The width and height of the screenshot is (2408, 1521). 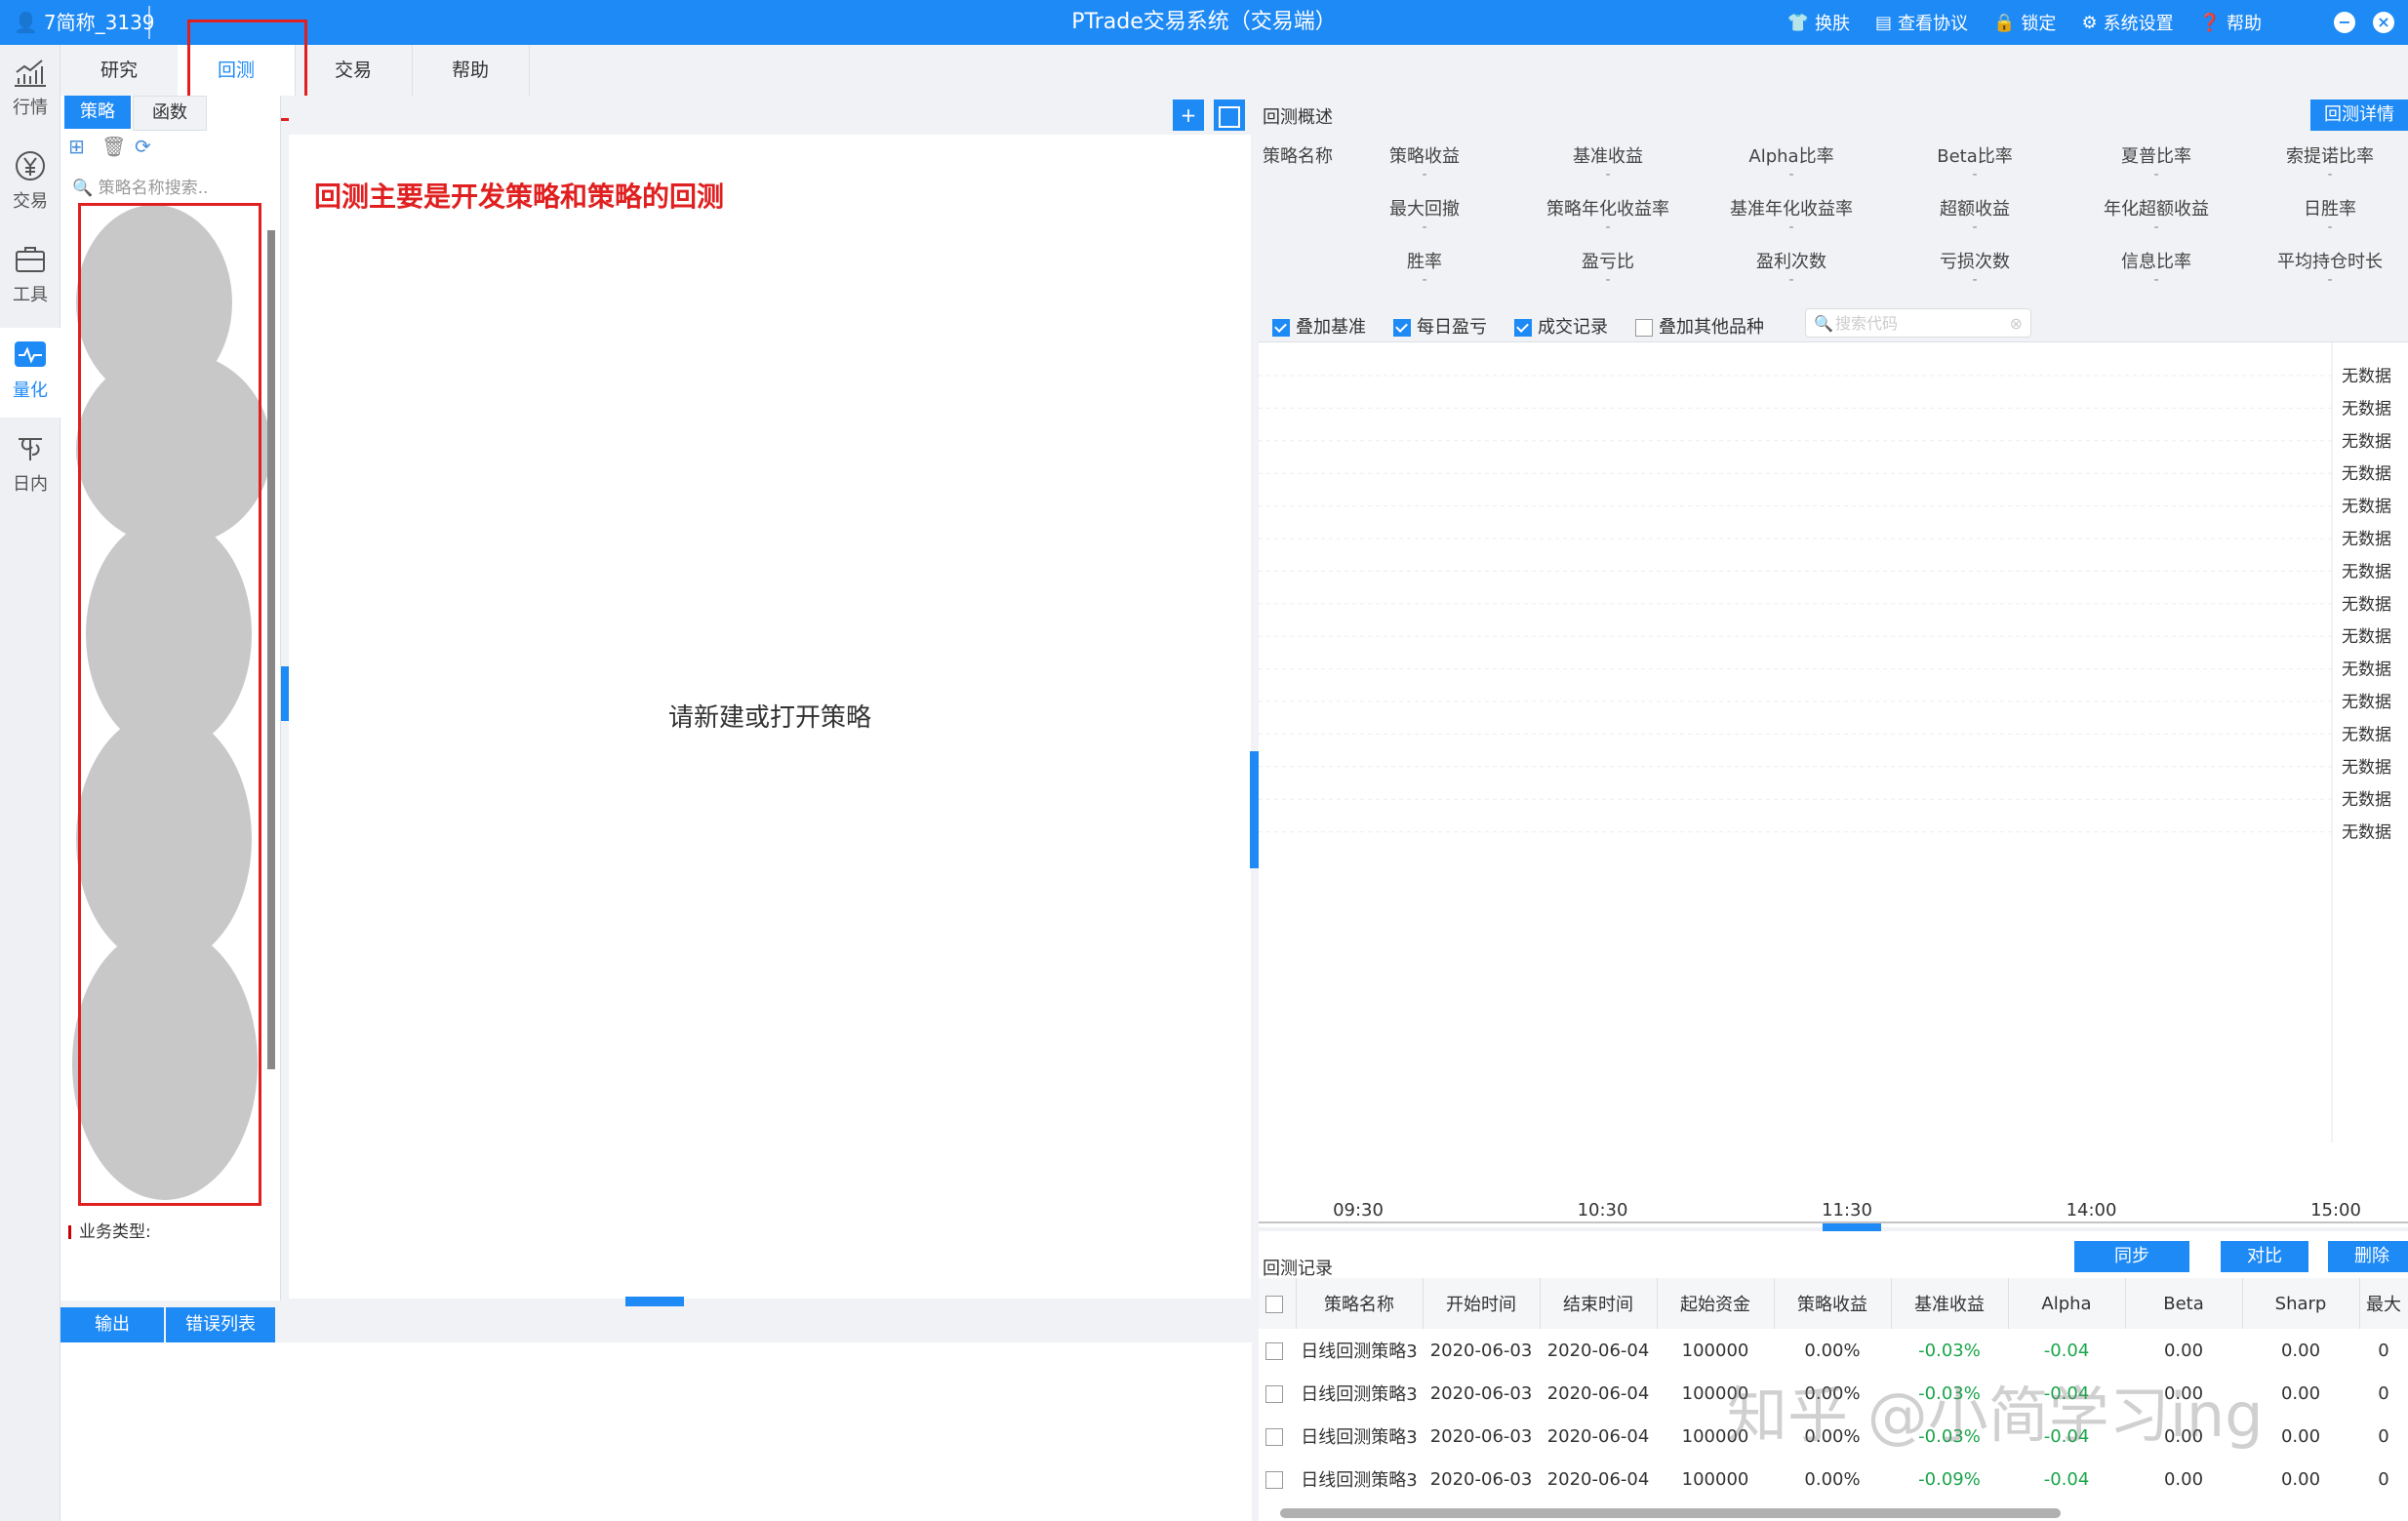 What do you see at coordinates (1818, 22) in the screenshot?
I see `skin-button: 👕 换肤` at bounding box center [1818, 22].